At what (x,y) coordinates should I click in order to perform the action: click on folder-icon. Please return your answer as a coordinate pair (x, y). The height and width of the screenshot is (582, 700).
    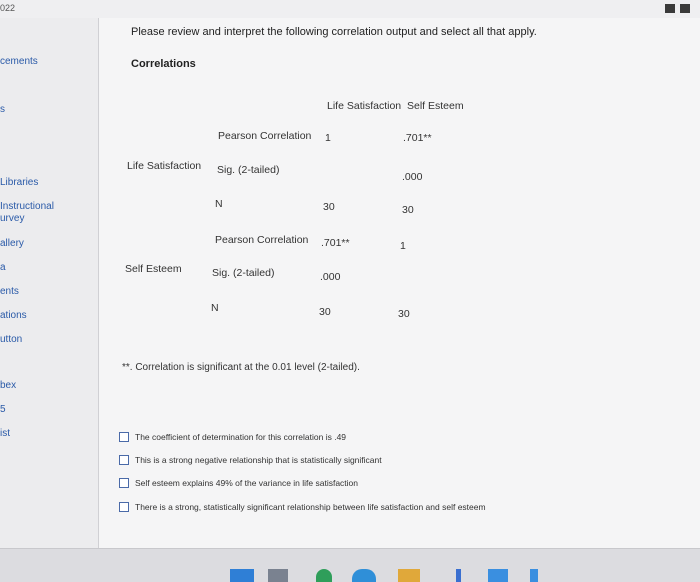
    Looking at the image, I should click on (409, 575).